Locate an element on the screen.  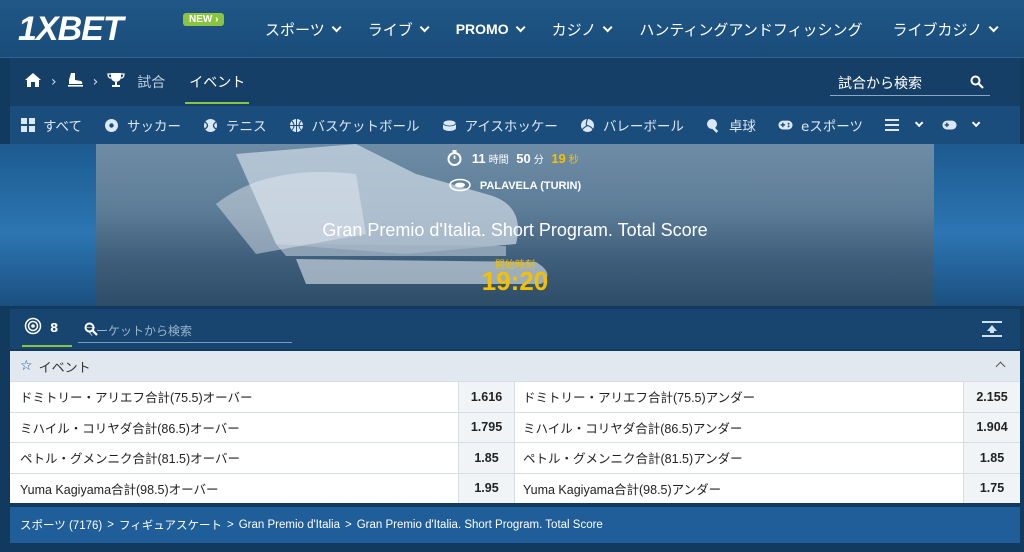
odd-under: 1.904 is located at coordinates (991, 427).